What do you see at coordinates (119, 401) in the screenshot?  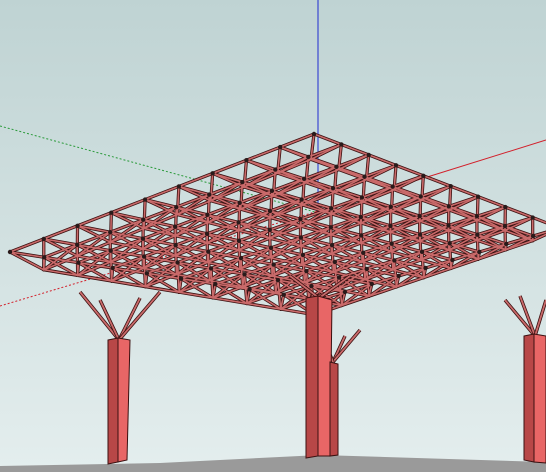 I see `column-left` at bounding box center [119, 401].